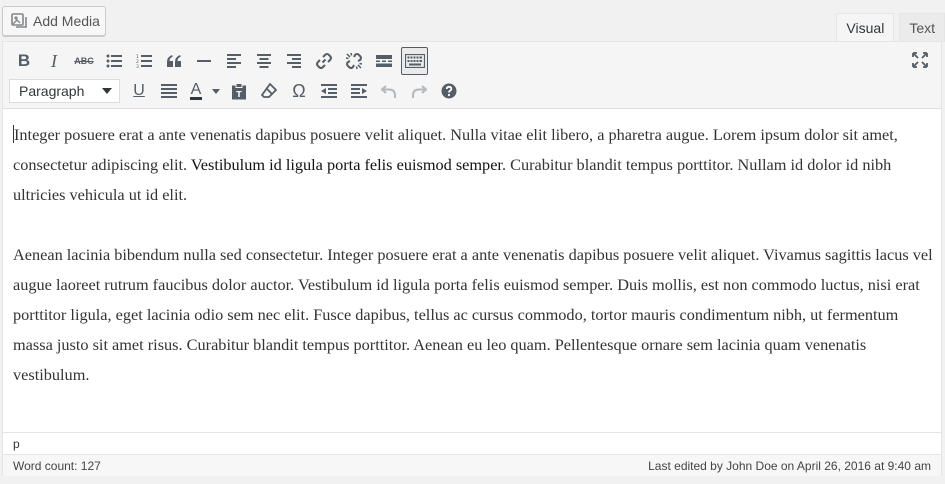 The width and height of the screenshot is (945, 484). I want to click on underline-button: U, so click(139, 91).